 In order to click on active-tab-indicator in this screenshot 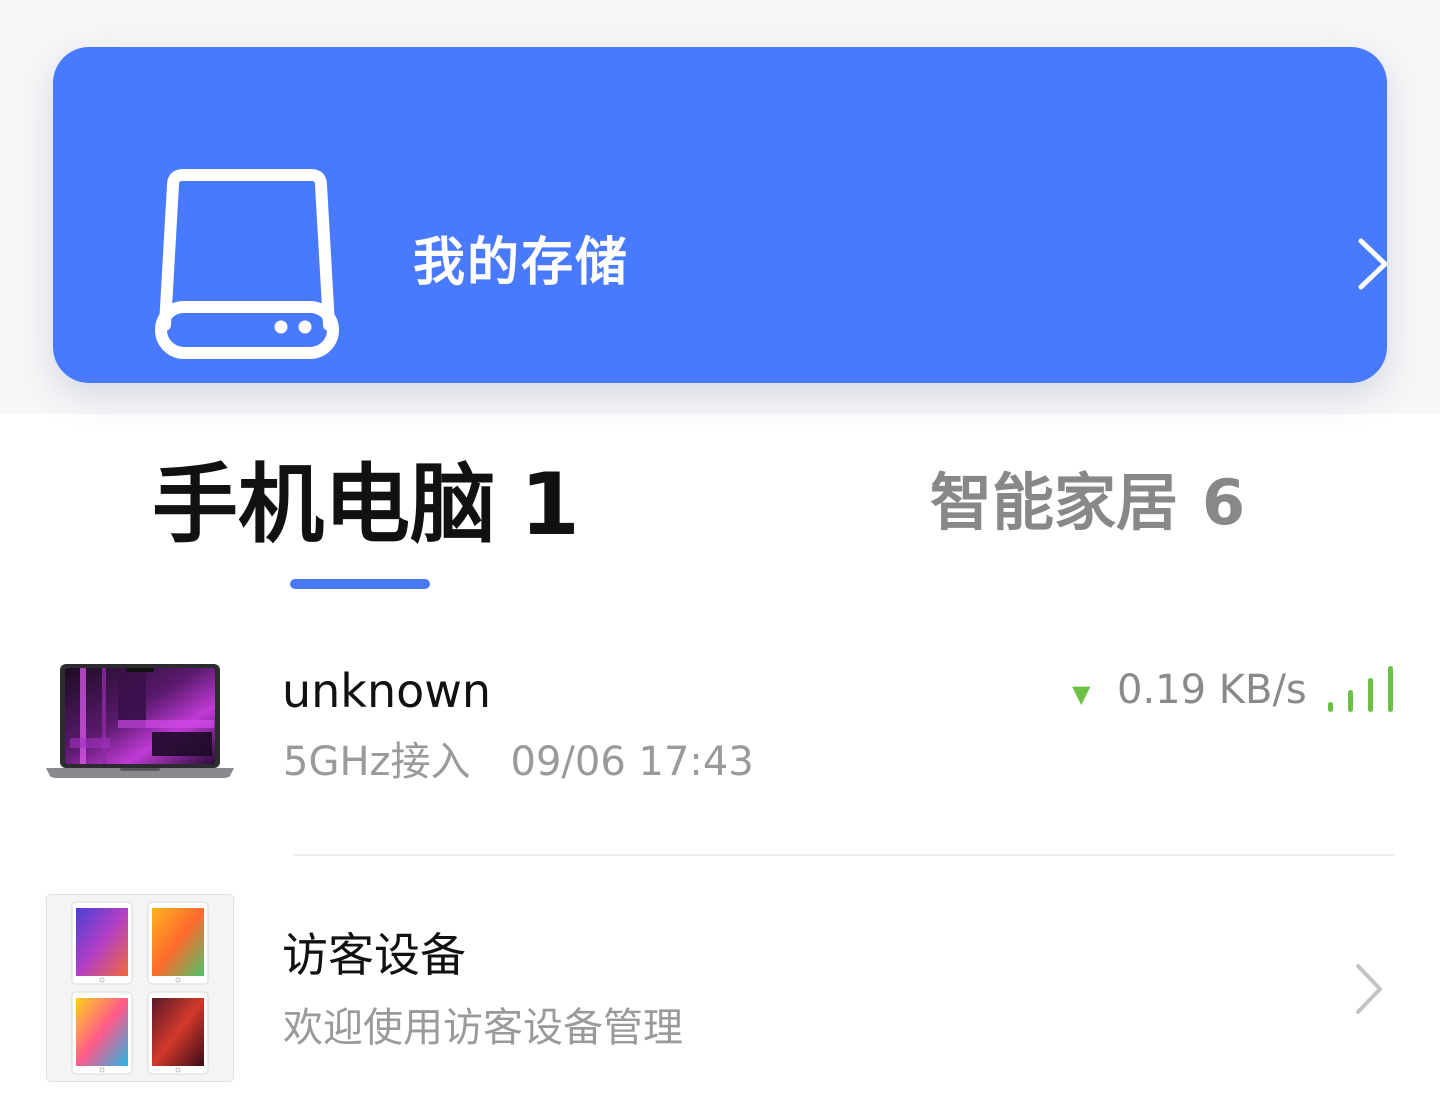, I will do `click(360, 584)`.